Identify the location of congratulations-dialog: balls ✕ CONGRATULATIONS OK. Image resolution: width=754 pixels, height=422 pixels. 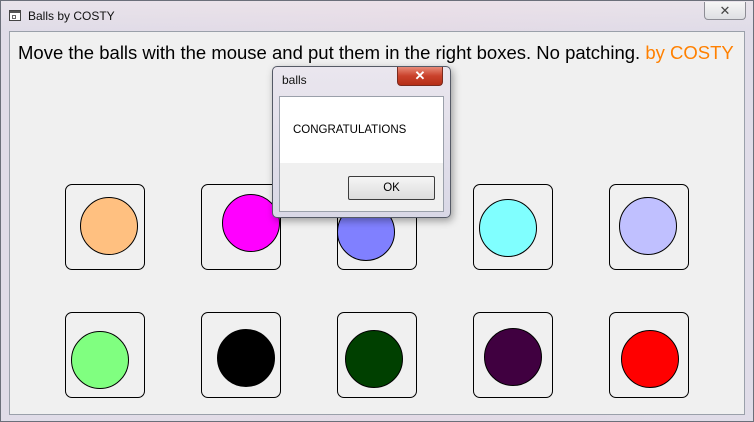
(361, 142).